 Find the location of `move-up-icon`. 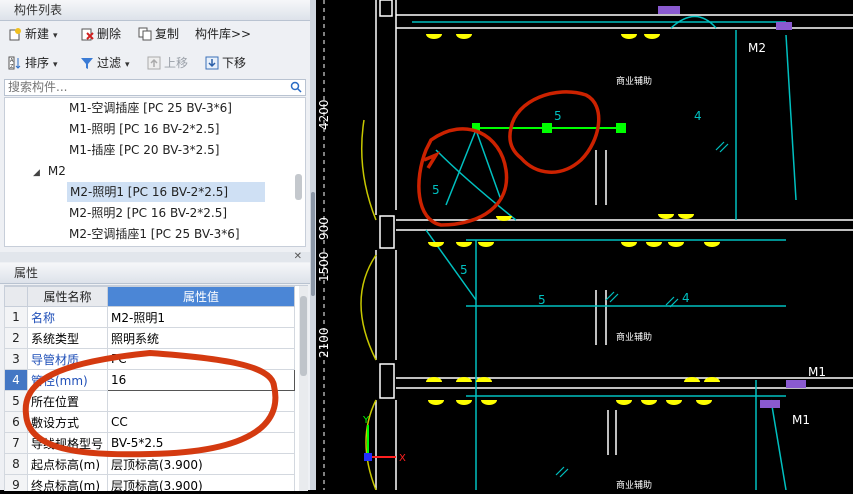

move-up-icon is located at coordinates (154, 63).